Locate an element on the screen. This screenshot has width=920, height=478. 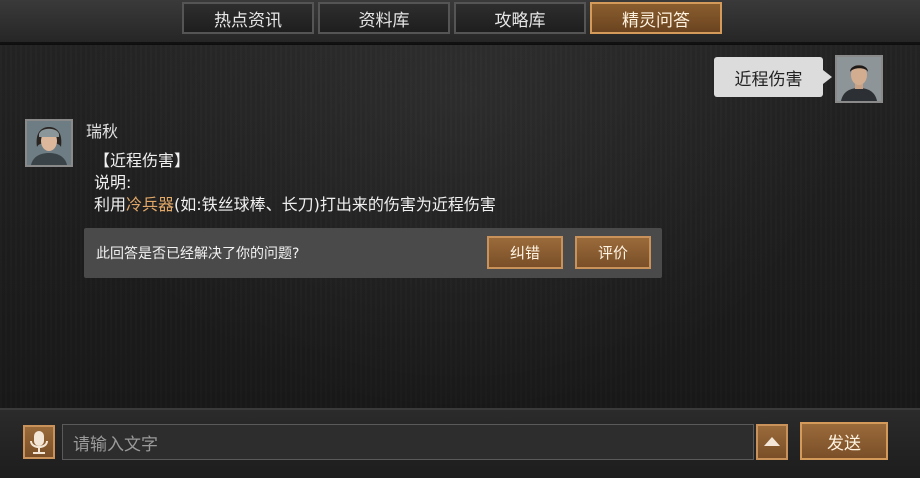
tab-database: 资料库 is located at coordinates (384, 18).